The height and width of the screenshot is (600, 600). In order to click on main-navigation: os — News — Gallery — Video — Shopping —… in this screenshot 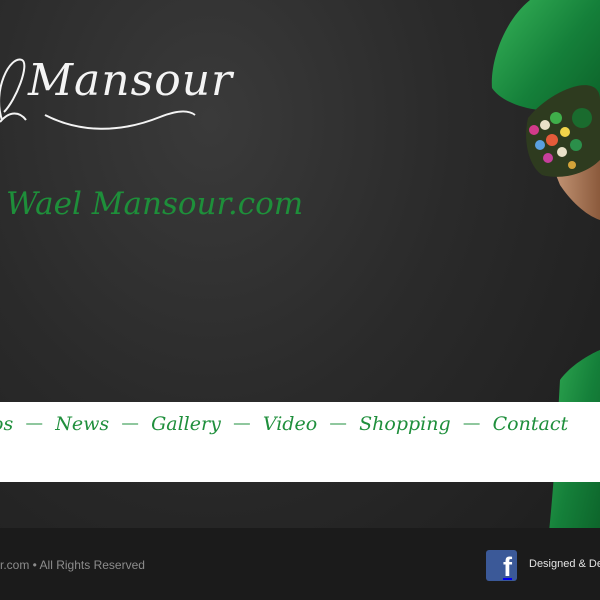, I will do `click(284, 424)`.